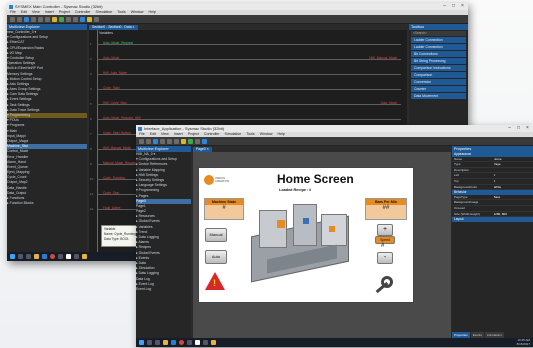 This screenshot has width=533, height=348. I want to click on properties-section: Layout, so click(492, 219).